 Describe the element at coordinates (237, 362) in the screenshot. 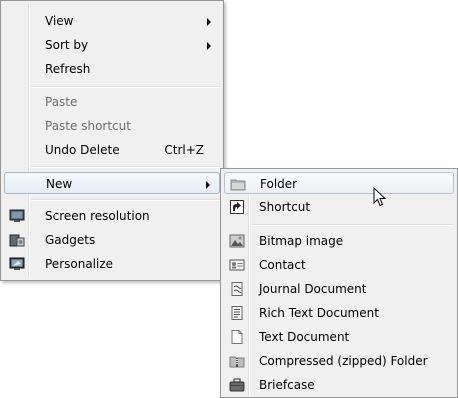

I see `zip-folder-icon` at that location.